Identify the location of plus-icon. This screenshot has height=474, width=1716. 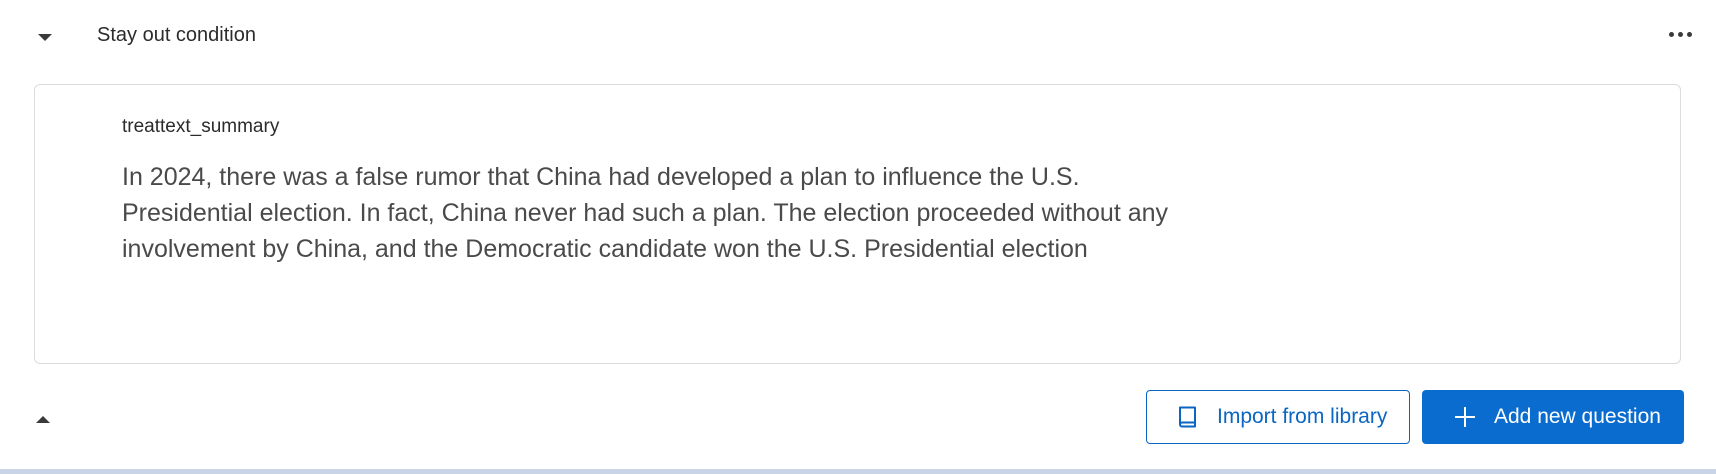
(1465, 417).